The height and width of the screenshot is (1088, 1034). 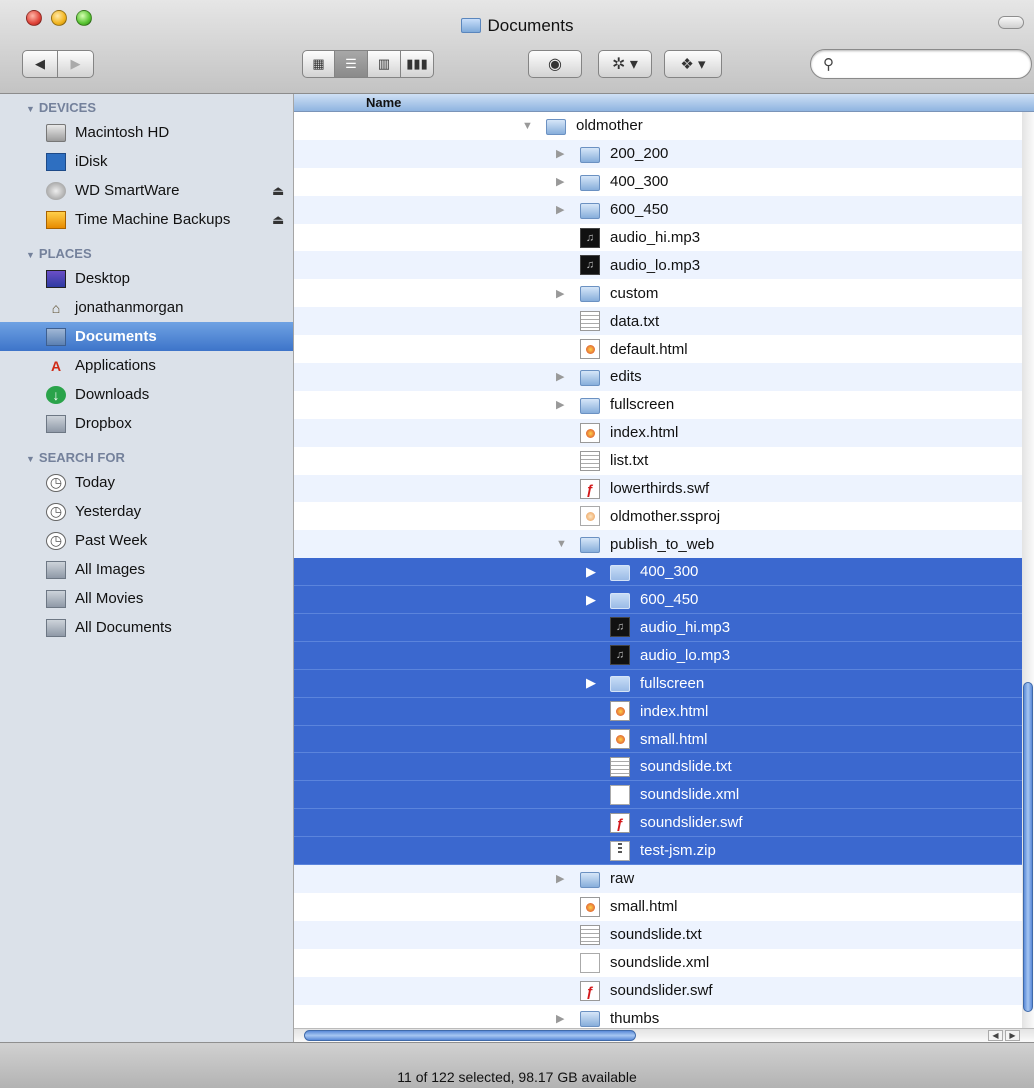 I want to click on vertical-scroll-thumb, so click(x=1028, y=847).